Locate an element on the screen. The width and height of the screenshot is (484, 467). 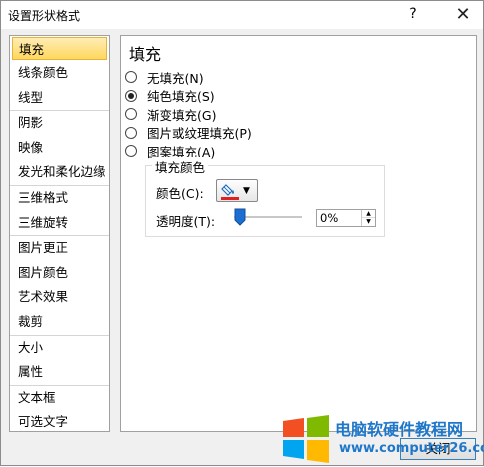
sidebar-item: 映像 is located at coordinates (59, 148).